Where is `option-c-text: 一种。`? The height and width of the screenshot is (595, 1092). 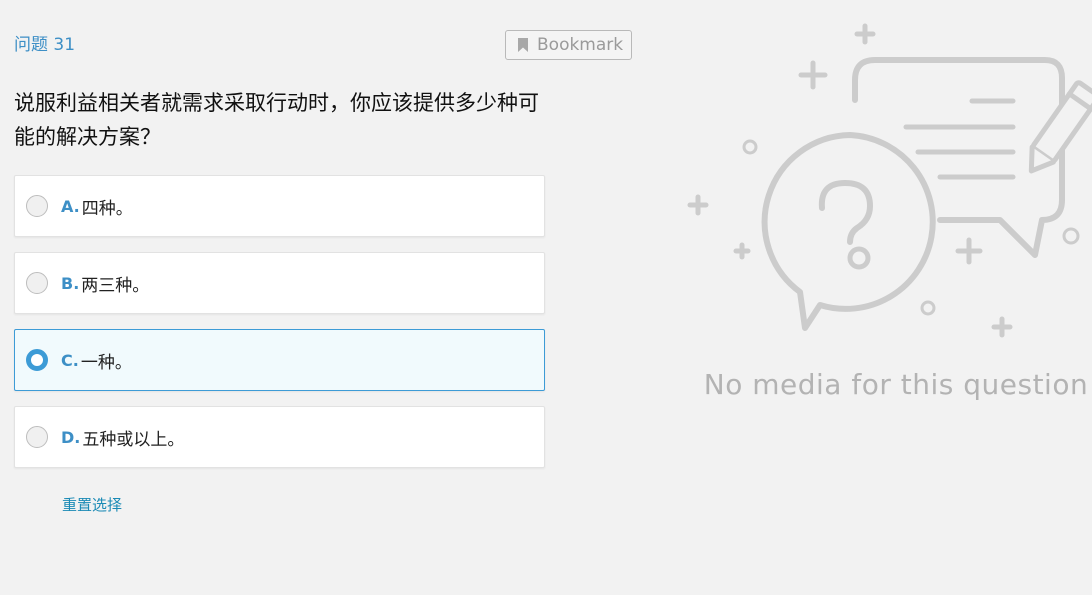 option-c-text: 一种。 is located at coordinates (106, 362).